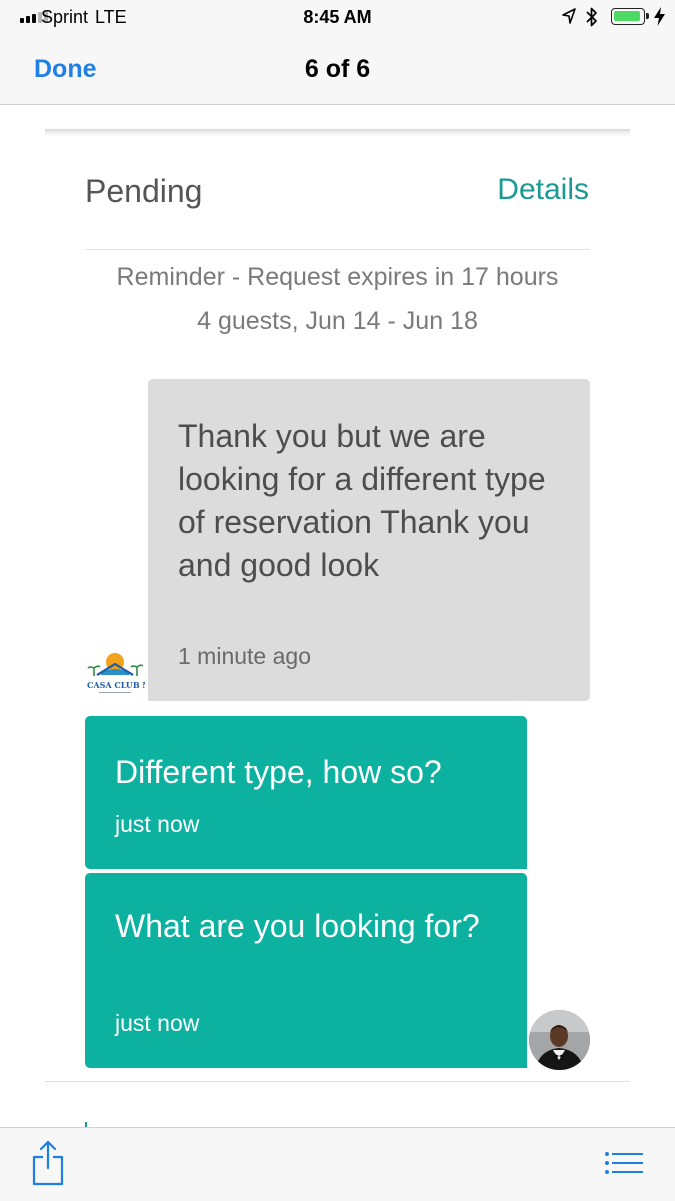  I want to click on user-photo, so click(559, 1040).